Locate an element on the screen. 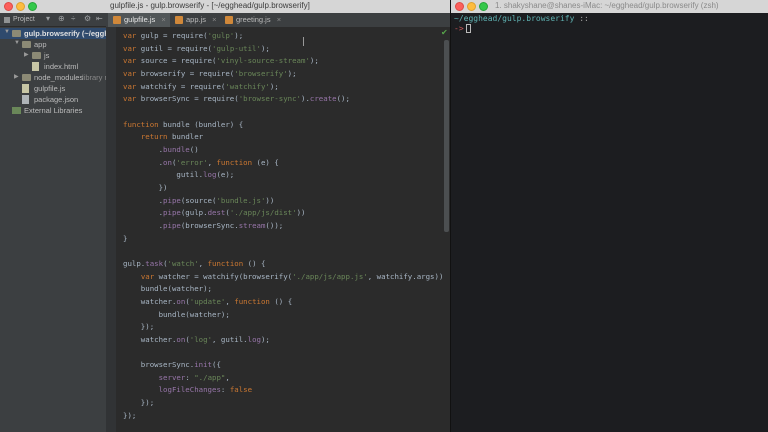  editor-tabs: gulpfile.js × app.js × greeting.js × is located at coordinates (278, 20).